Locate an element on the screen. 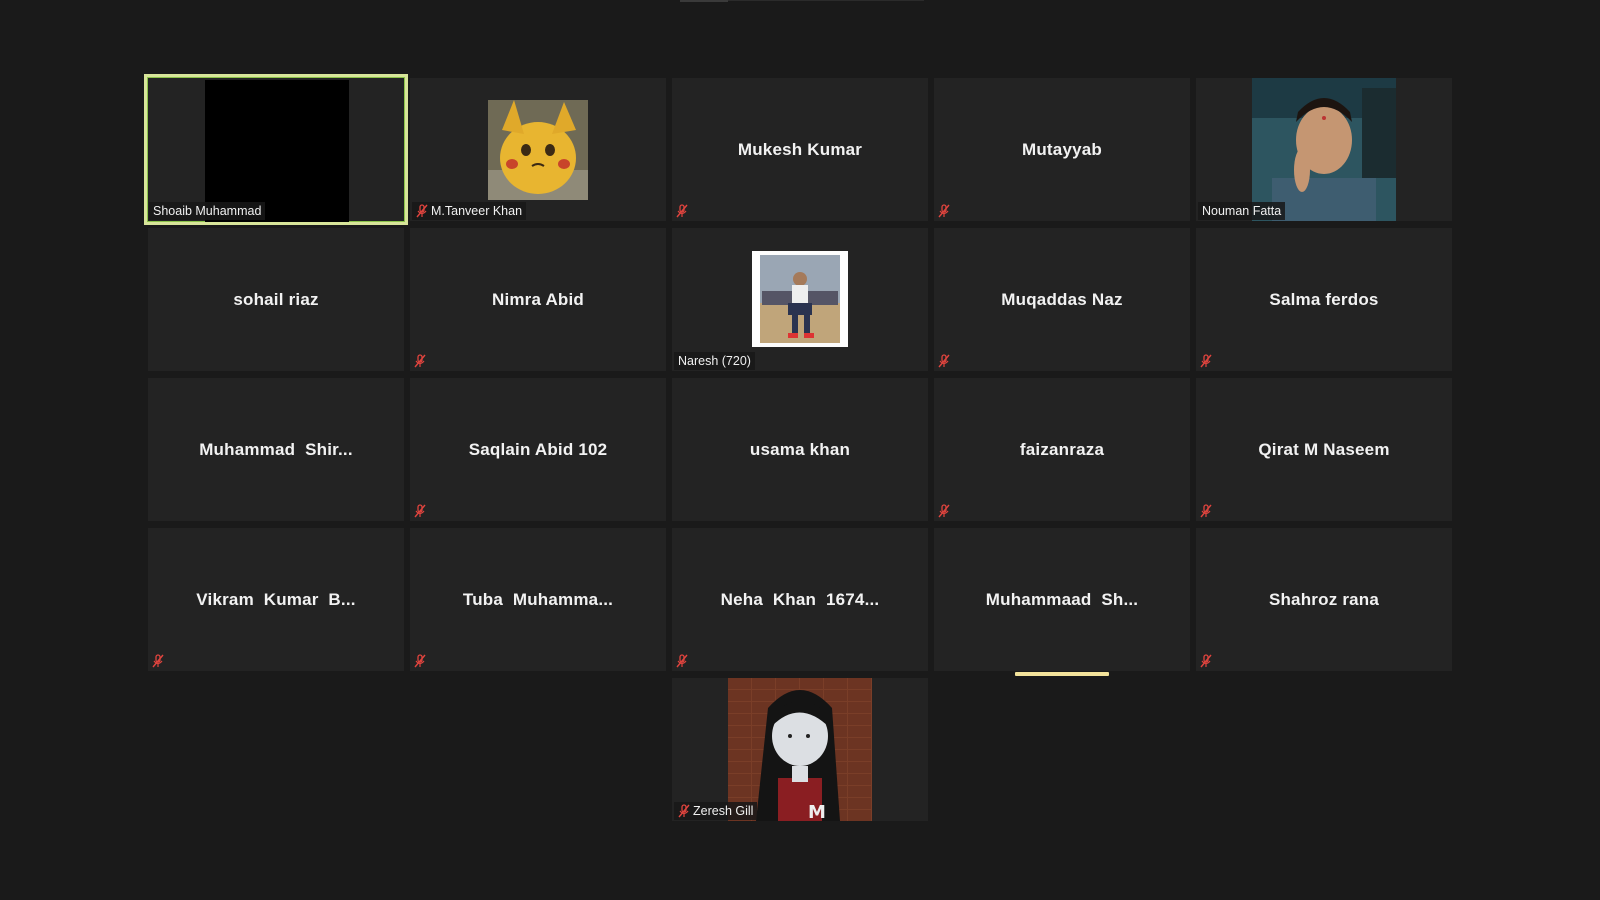 Image resolution: width=1600 pixels, height=900 pixels. top-indicator-track is located at coordinates (826, 0).